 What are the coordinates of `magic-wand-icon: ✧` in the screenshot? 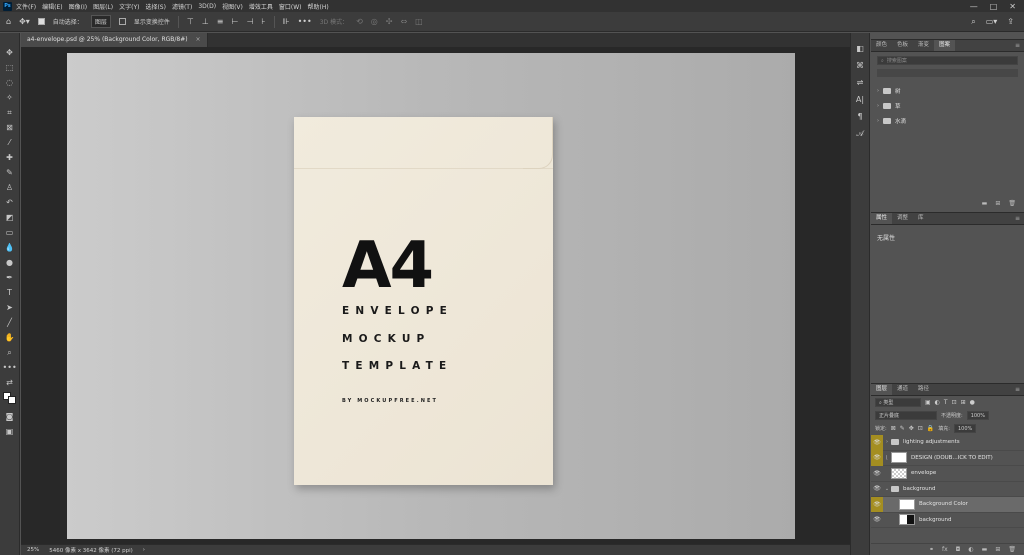 It's located at (10, 98).